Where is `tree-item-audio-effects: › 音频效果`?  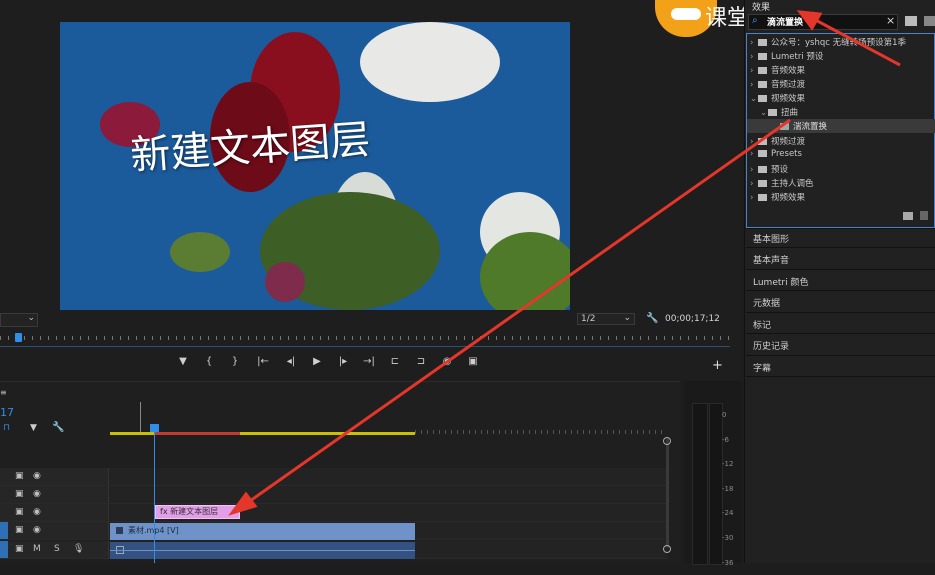 tree-item-audio-effects: › 音频效果 is located at coordinates (777, 70).